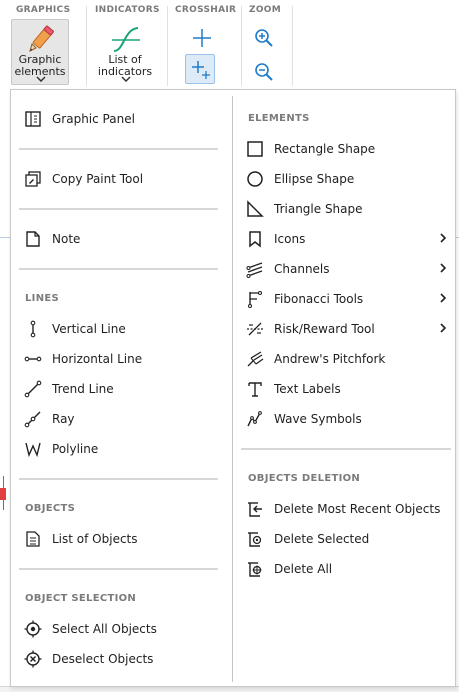 This screenshot has width=459, height=692. I want to click on menu-item-label: Note, so click(66, 239).